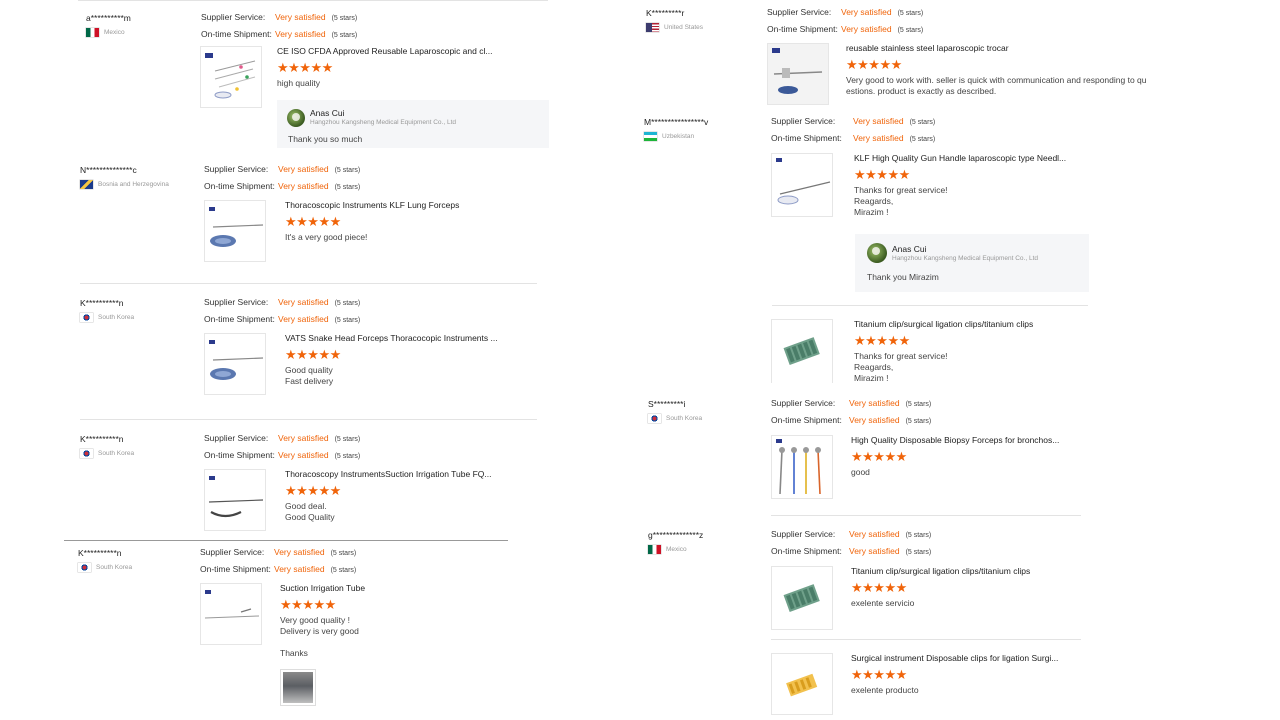 The image size is (1280, 720). I want to click on product-title: Suction Irrigation Tube, so click(322, 588).